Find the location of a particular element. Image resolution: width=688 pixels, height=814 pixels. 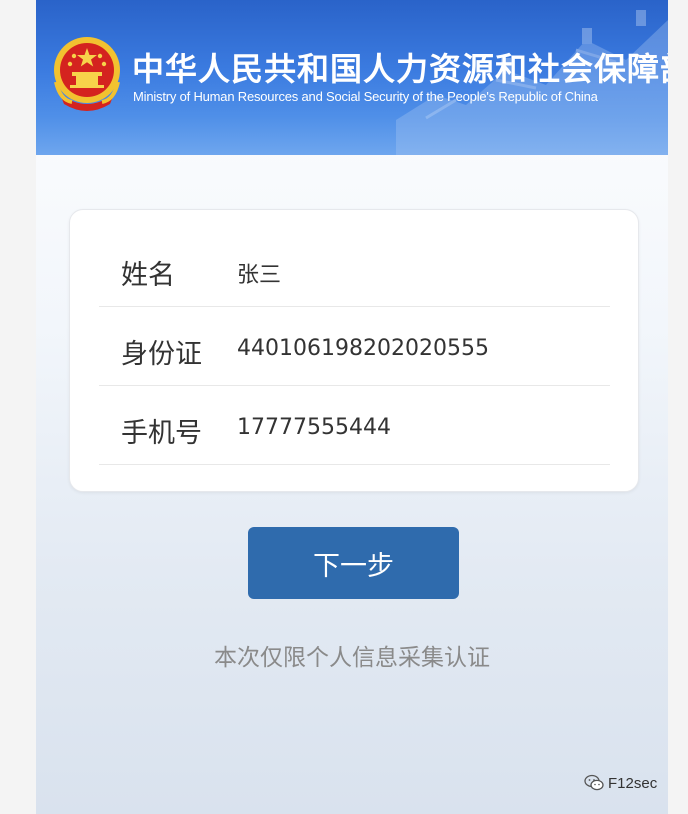

national-emblem-icon is located at coordinates (87, 74).